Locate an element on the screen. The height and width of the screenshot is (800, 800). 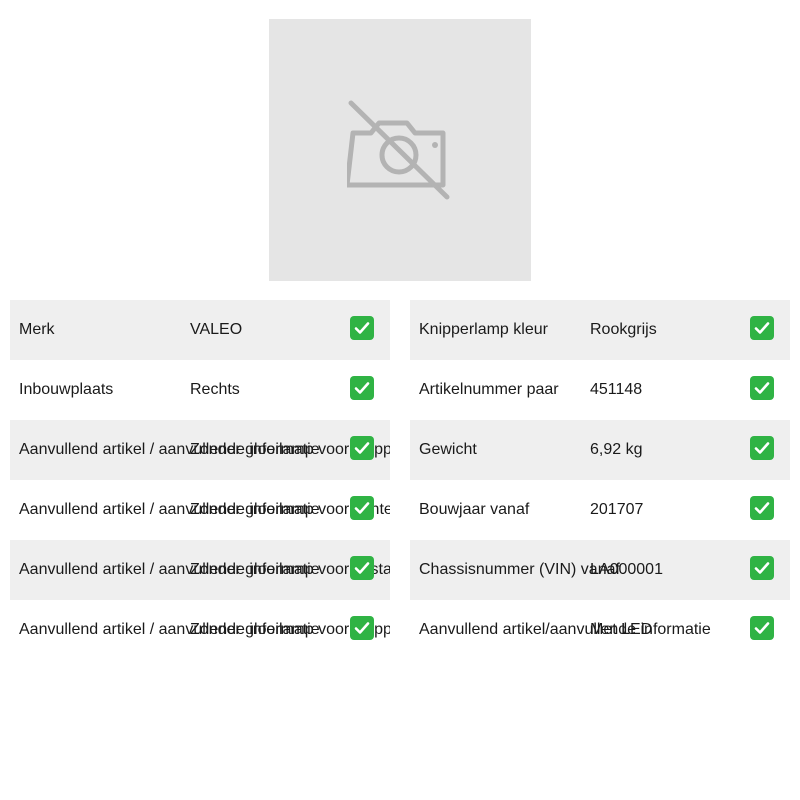
spec-label: Bouwjaar vanaf is located at coordinates (474, 509).